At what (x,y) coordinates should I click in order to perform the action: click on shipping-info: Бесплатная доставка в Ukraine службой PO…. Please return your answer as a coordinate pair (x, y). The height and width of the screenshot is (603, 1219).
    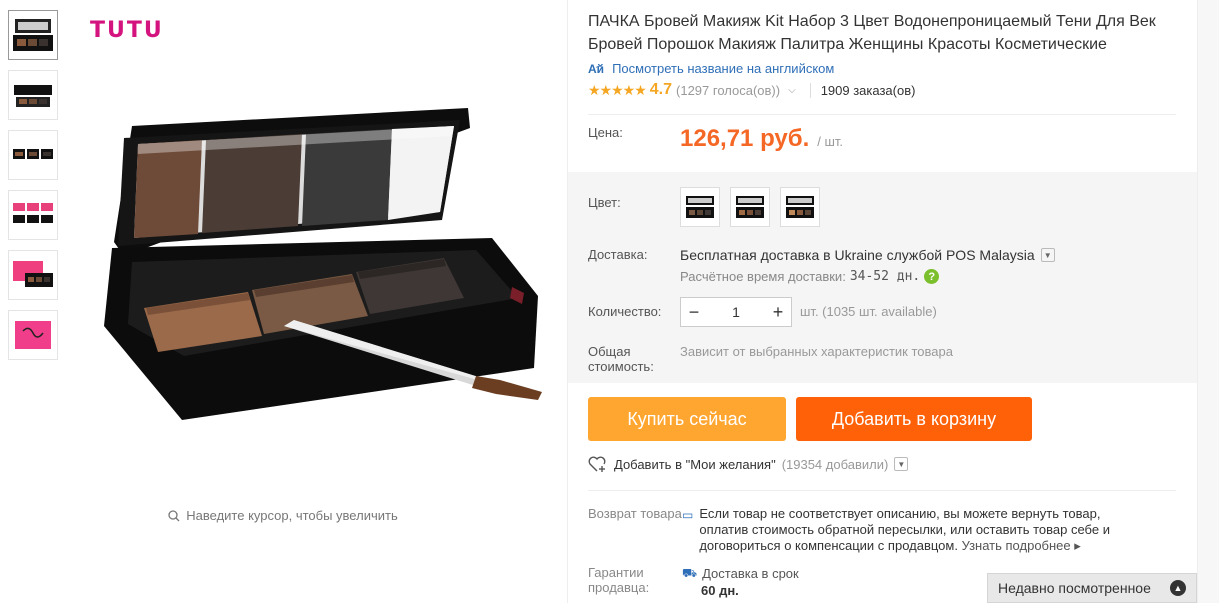
    Looking at the image, I should click on (867, 265).